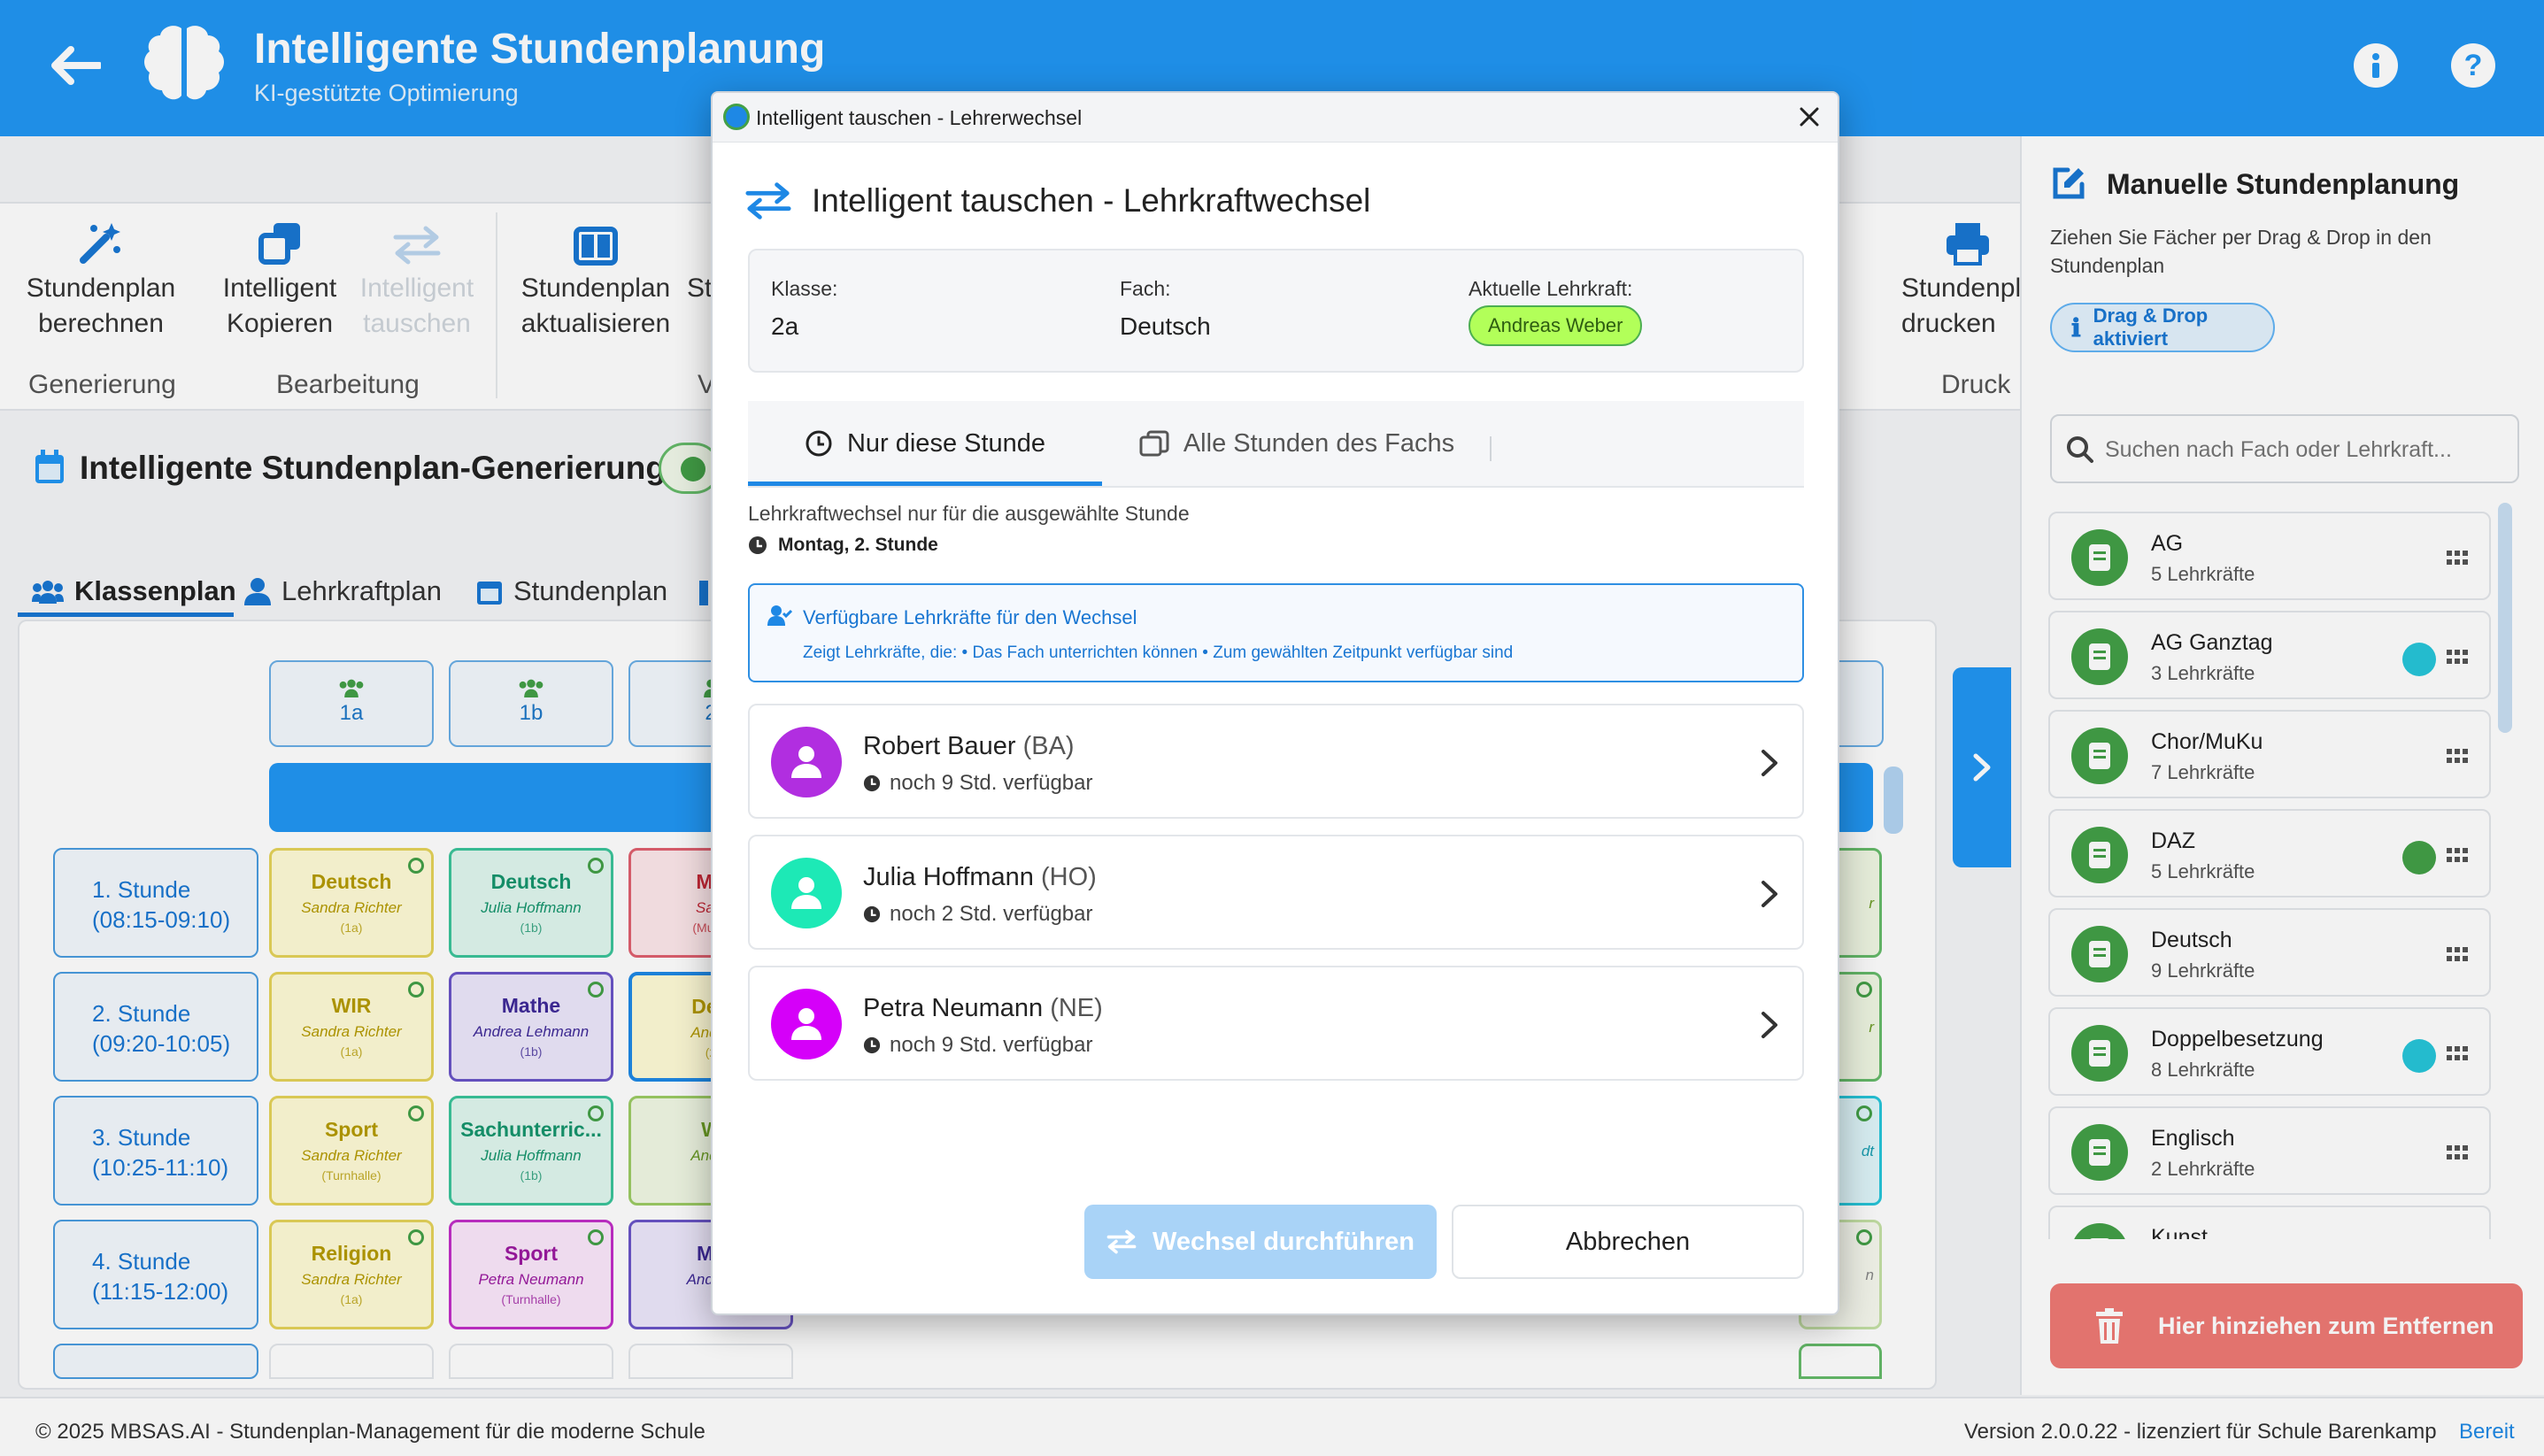 Image resolution: width=2544 pixels, height=1456 pixels. I want to click on class-value: 2a, so click(785, 326).